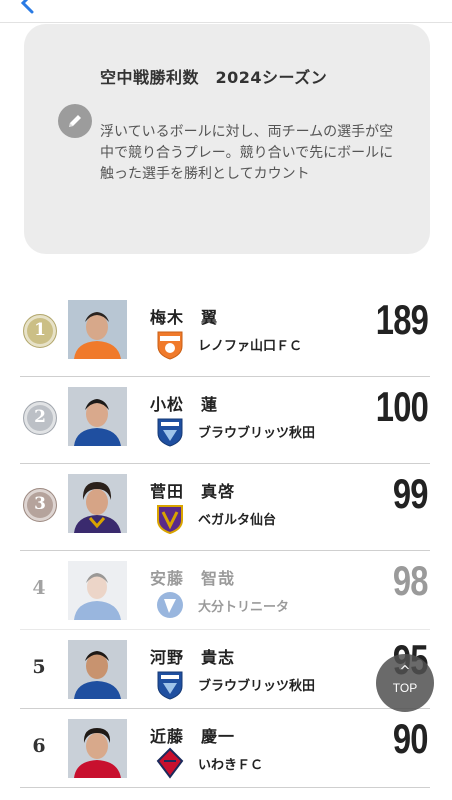  What do you see at coordinates (39, 588) in the screenshot?
I see `rank-number: 4` at bounding box center [39, 588].